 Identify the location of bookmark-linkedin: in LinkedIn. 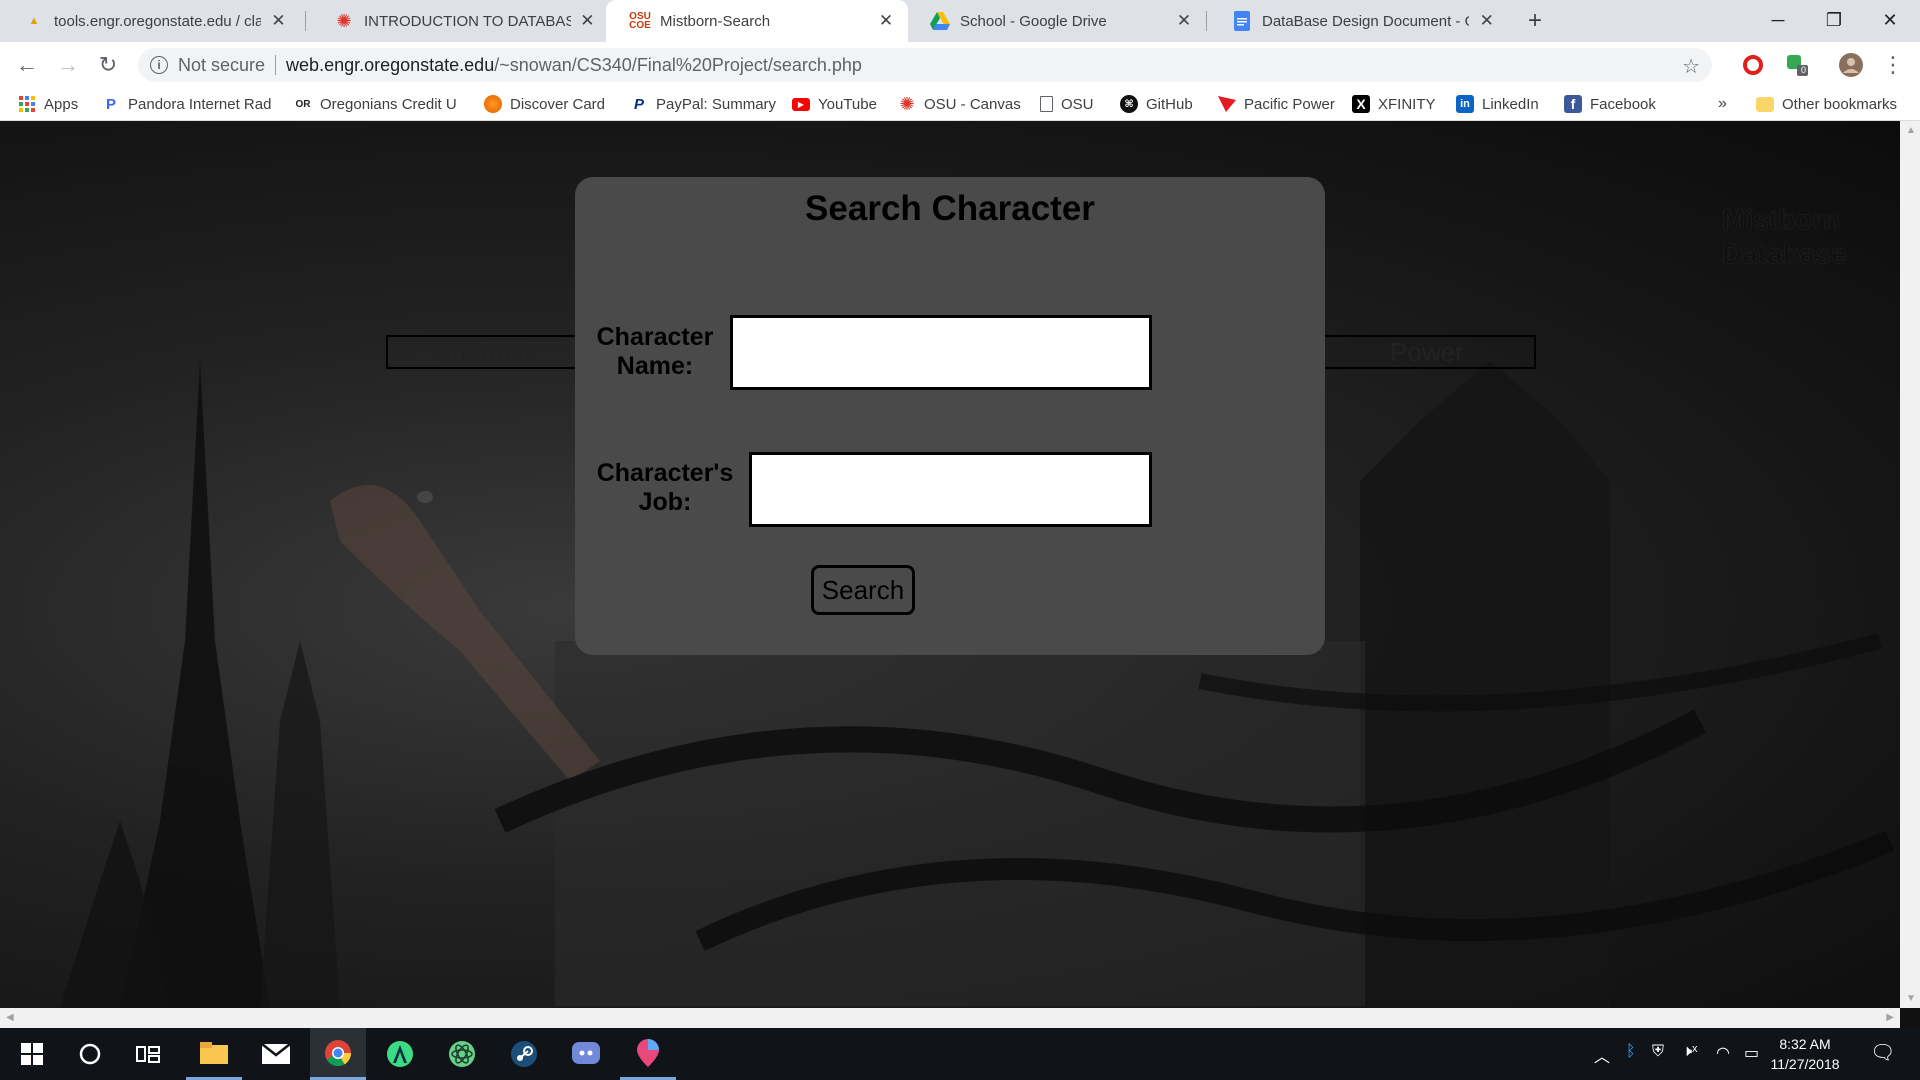
(1497, 104).